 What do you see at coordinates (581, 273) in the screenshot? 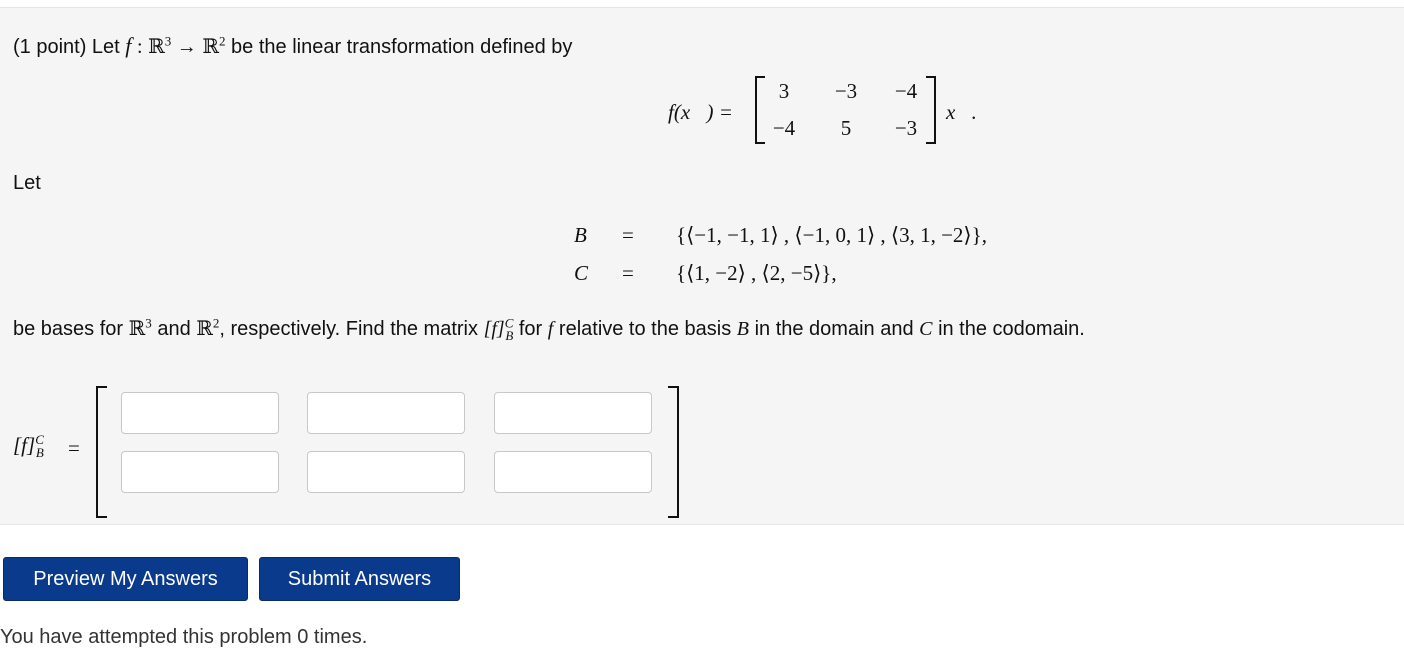
I see `basis-c-name: C` at bounding box center [581, 273].